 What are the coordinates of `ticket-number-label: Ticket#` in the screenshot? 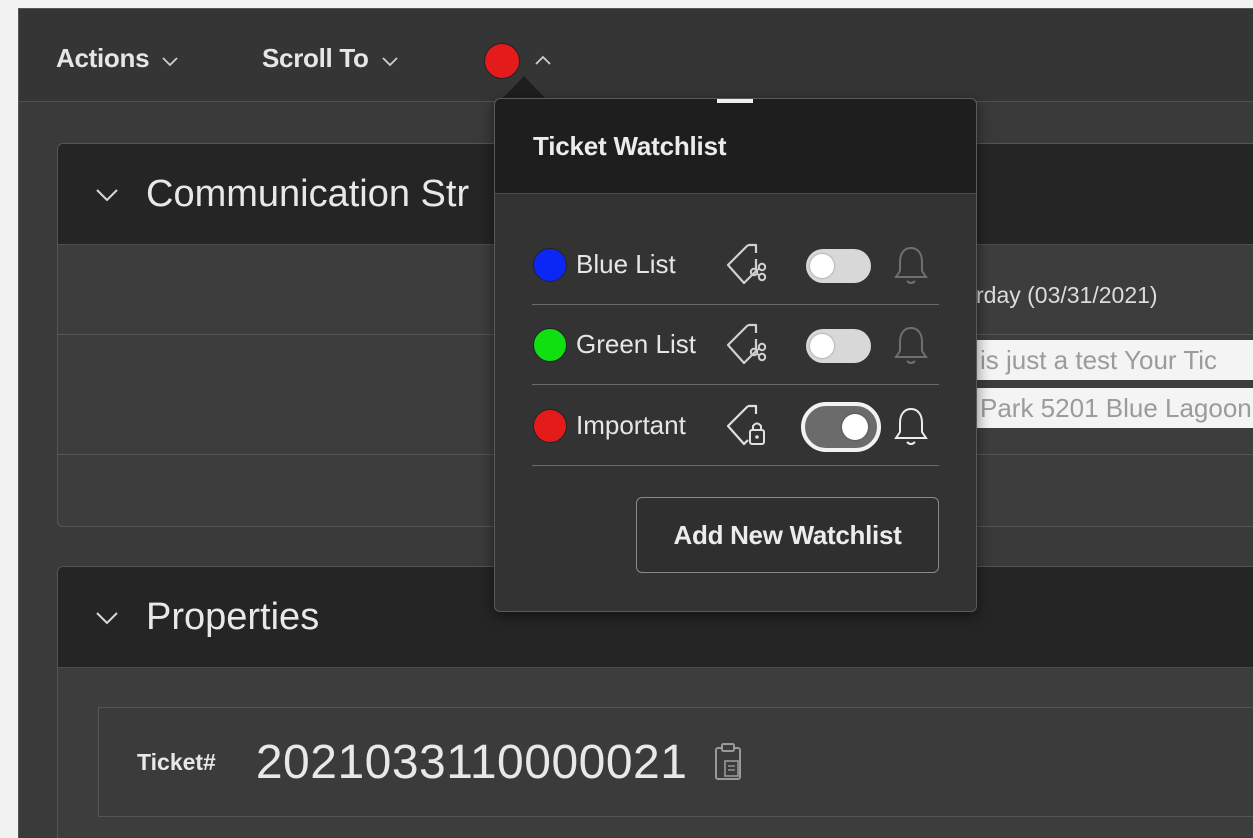 It's located at (176, 761).